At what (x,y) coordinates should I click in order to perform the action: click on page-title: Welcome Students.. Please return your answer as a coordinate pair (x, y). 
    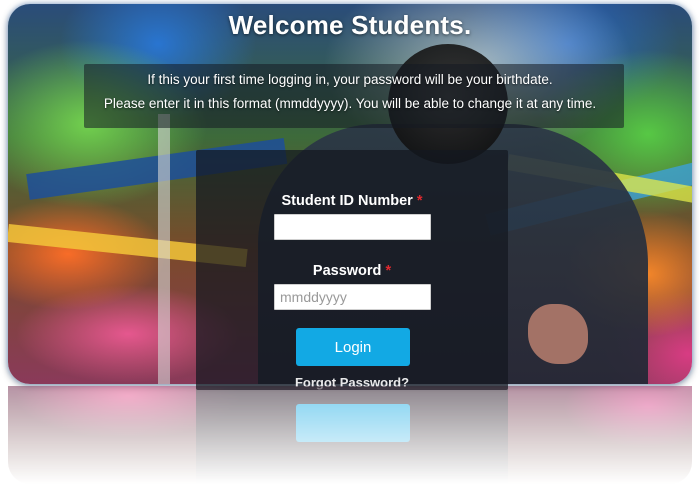
    Looking at the image, I should click on (350, 25).